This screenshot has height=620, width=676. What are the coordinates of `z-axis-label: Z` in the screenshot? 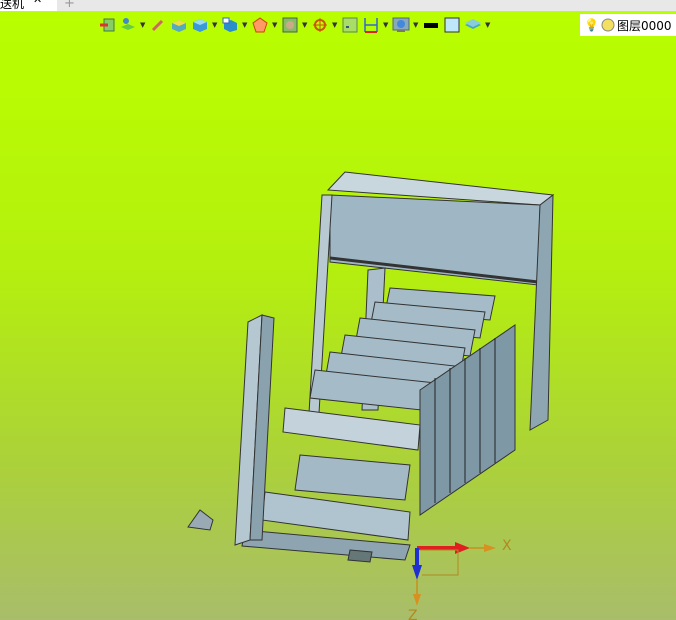 It's located at (413, 614).